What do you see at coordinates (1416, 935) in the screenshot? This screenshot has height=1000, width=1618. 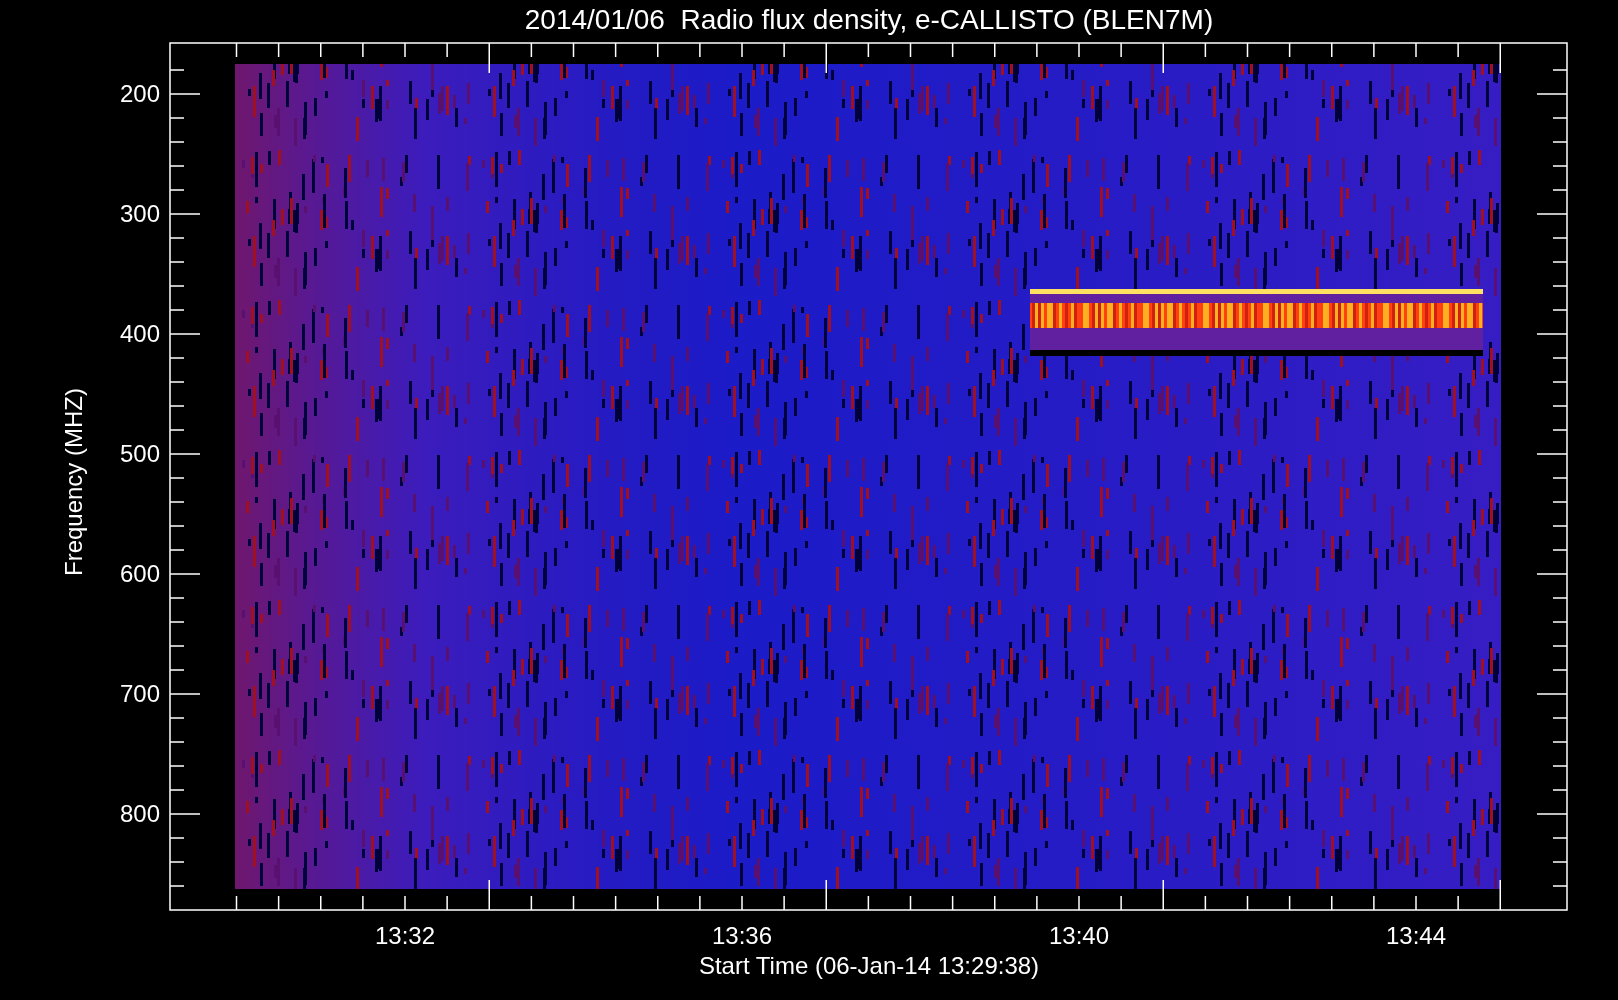 I see `x-tick-label: 13:44` at bounding box center [1416, 935].